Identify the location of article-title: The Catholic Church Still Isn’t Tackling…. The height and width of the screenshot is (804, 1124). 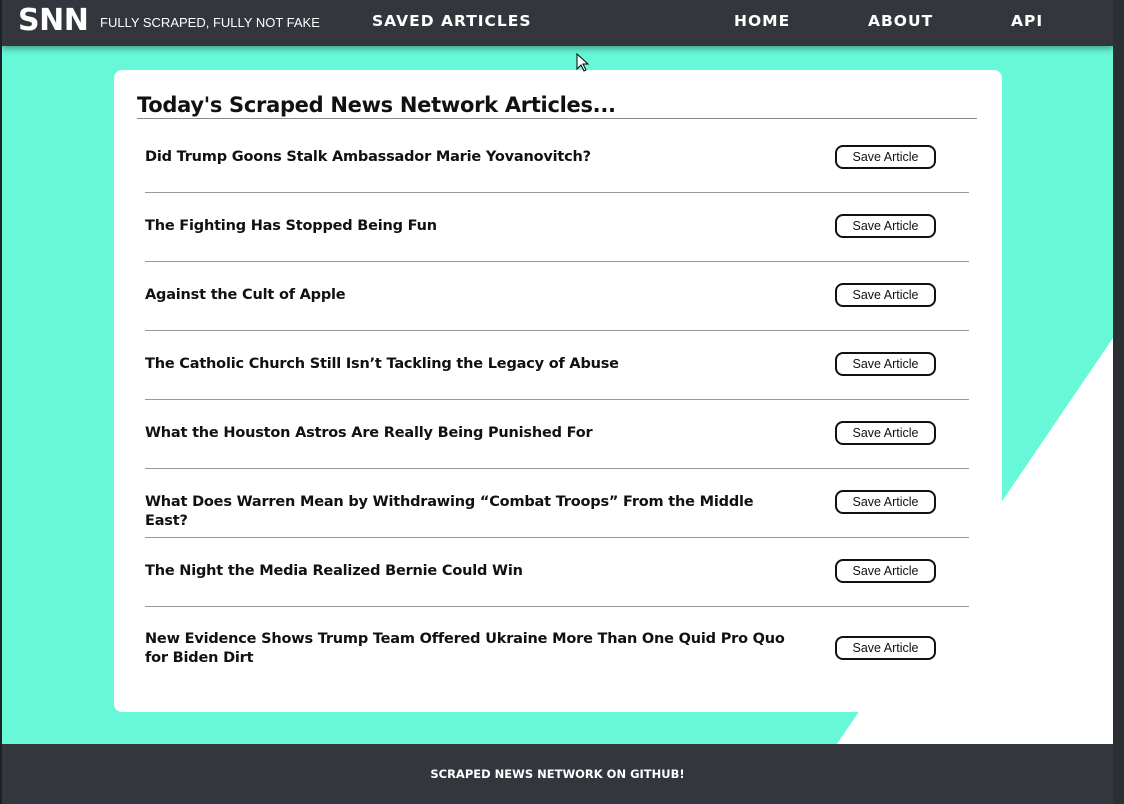
(470, 364).